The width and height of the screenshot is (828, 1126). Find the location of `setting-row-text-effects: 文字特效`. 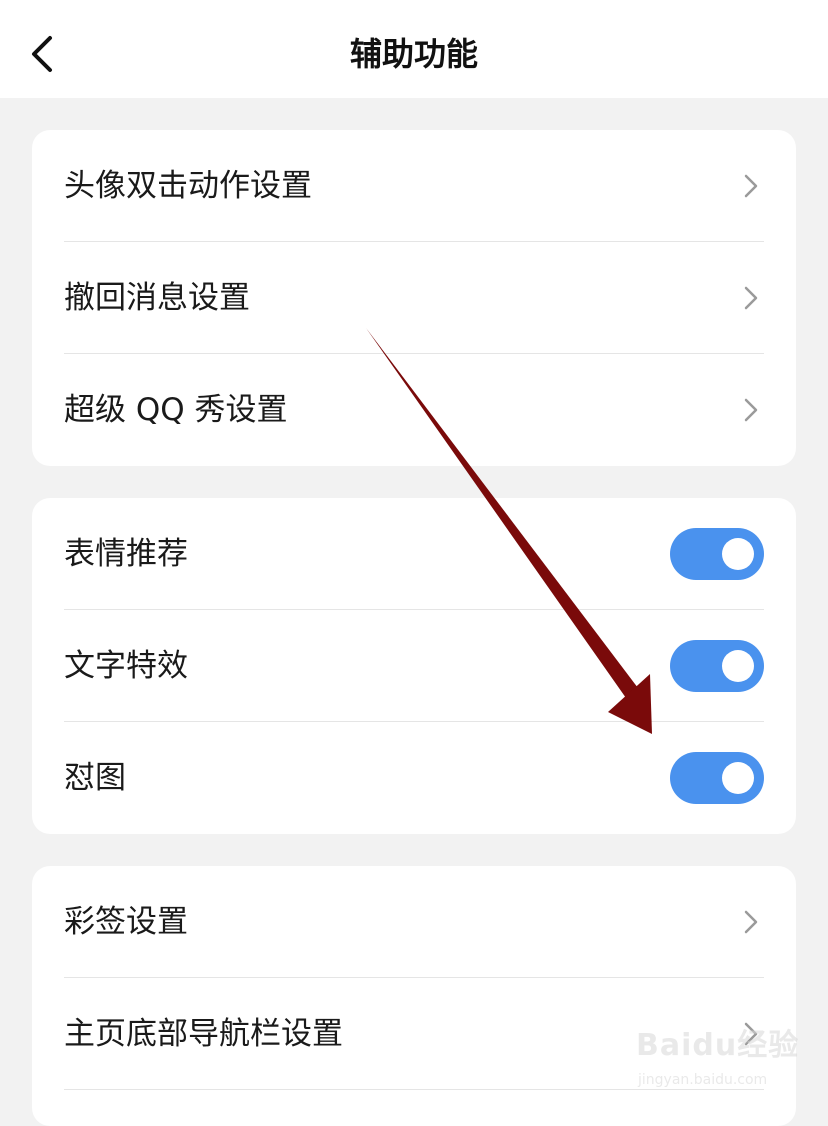

setting-row-text-effects: 文字特效 is located at coordinates (414, 666).